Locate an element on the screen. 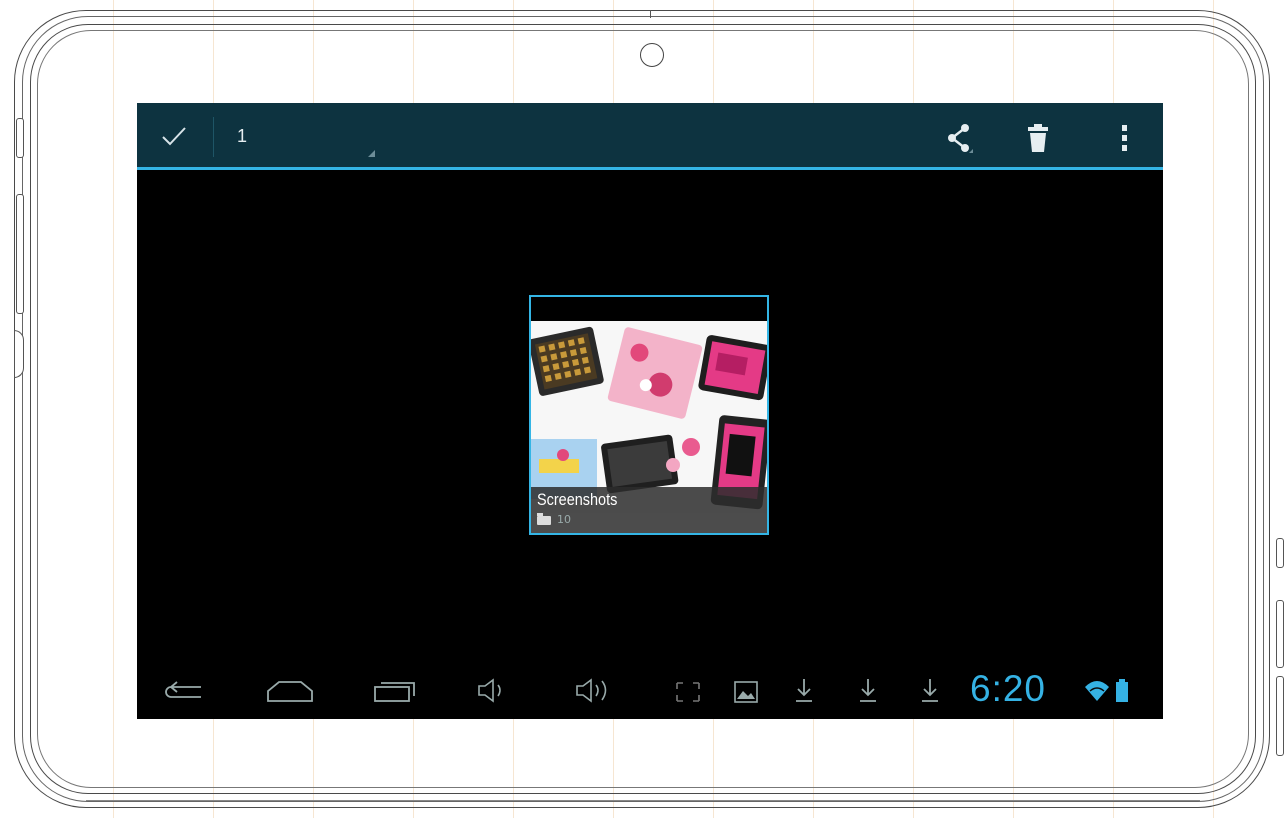 This screenshot has width=1287, height=818. share-icon is located at coordinates (960, 138).